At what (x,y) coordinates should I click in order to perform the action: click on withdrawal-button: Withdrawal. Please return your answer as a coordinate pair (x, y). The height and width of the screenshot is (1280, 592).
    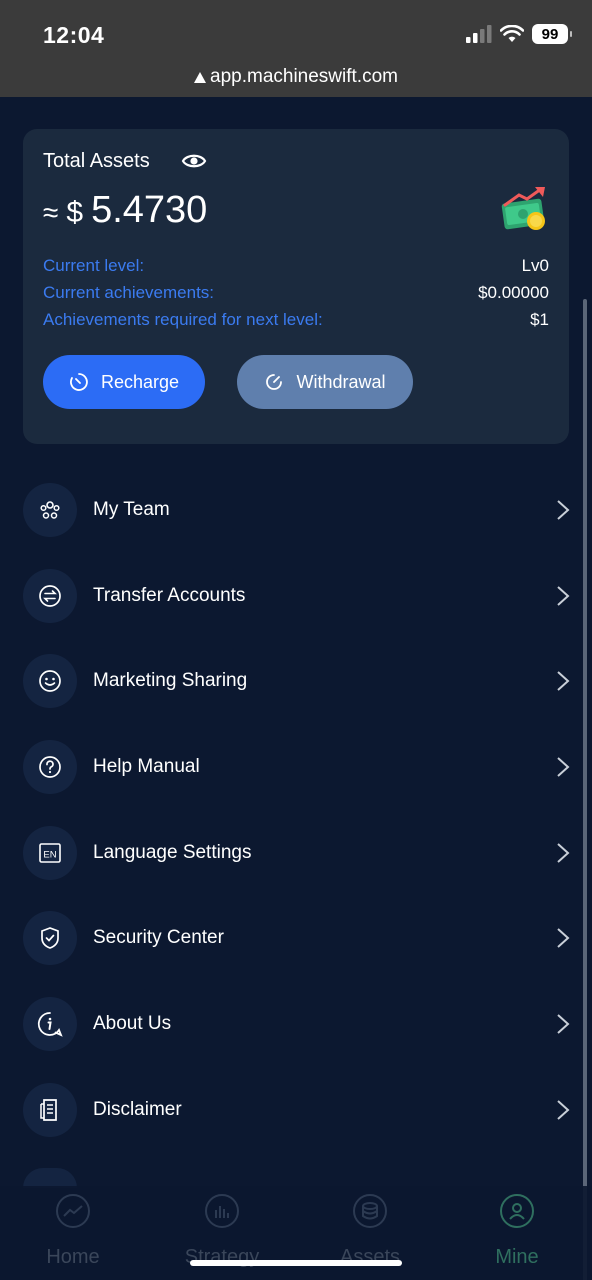
    Looking at the image, I should click on (325, 382).